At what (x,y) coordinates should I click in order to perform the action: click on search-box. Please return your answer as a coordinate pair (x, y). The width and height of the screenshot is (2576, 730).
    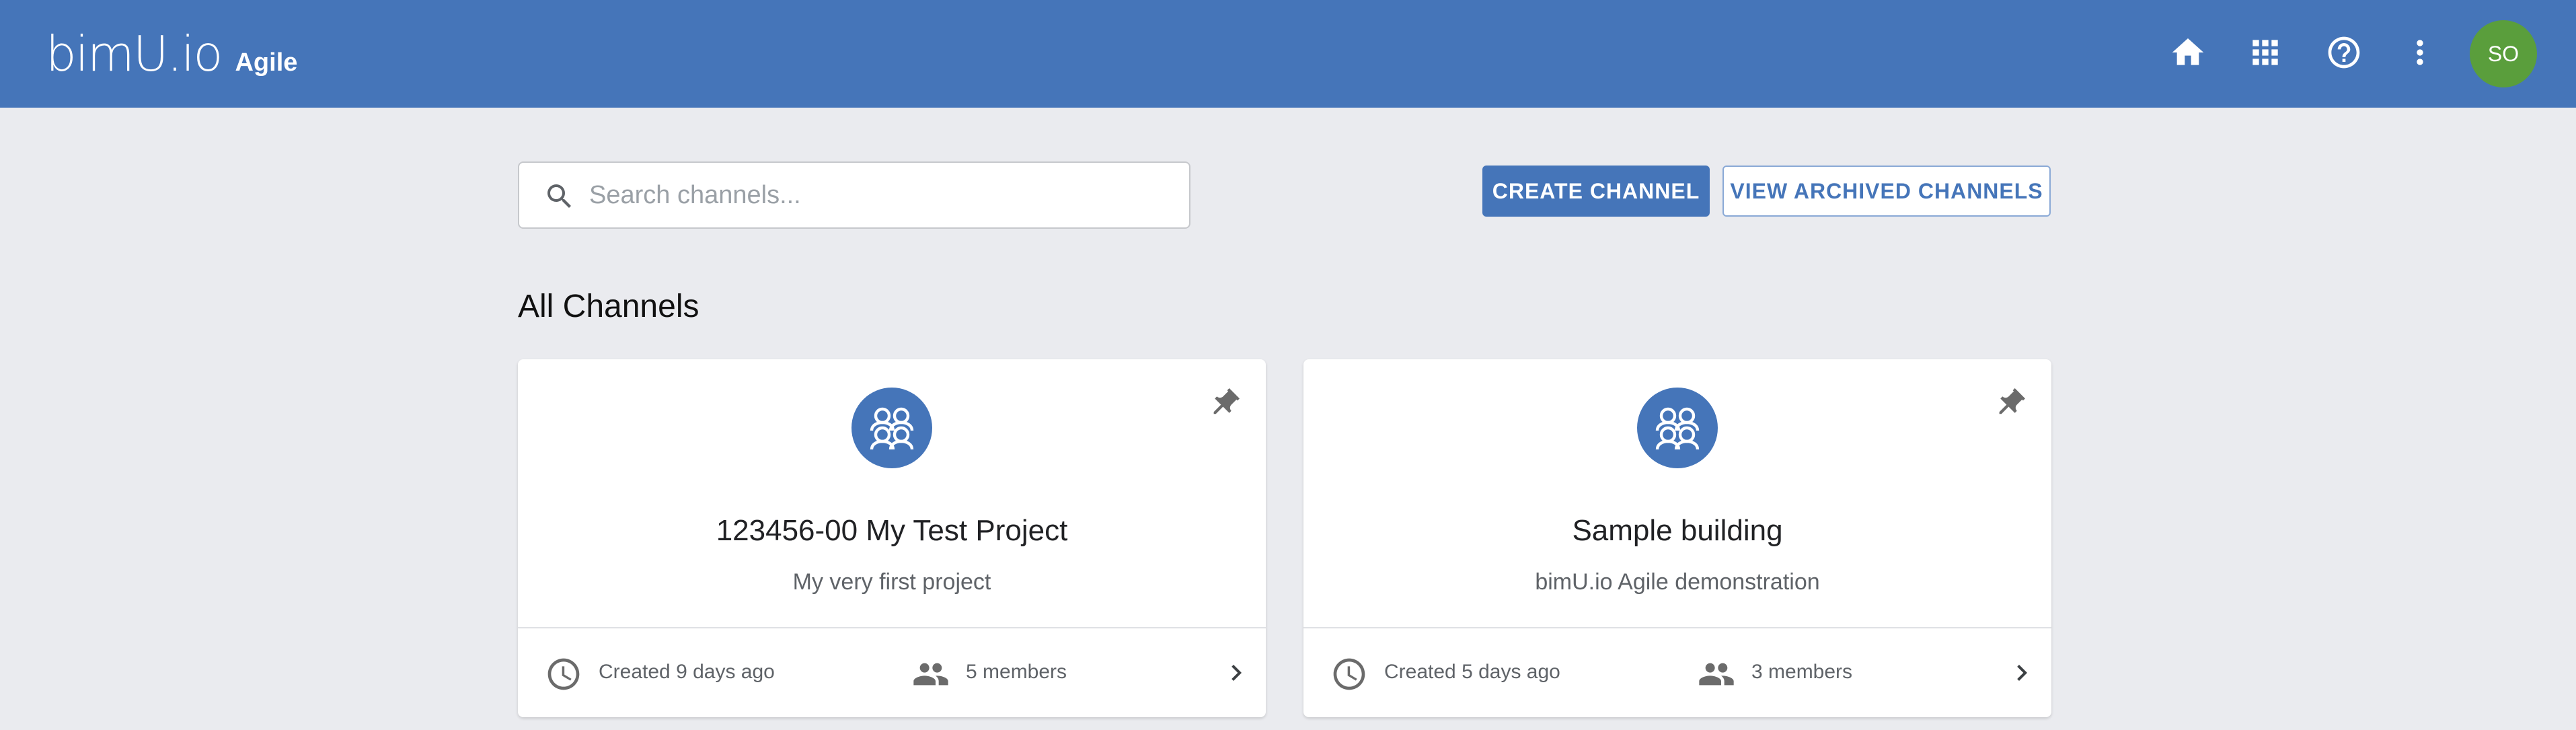
    Looking at the image, I should click on (854, 195).